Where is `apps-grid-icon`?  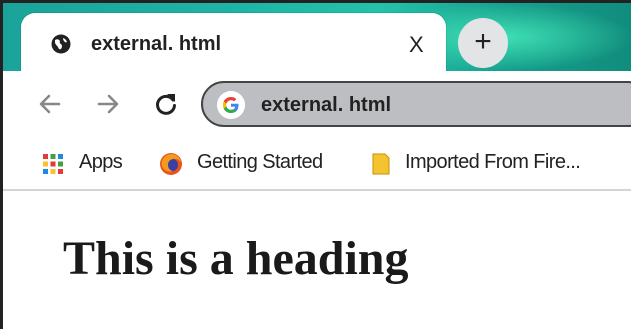 apps-grid-icon is located at coordinates (53, 164).